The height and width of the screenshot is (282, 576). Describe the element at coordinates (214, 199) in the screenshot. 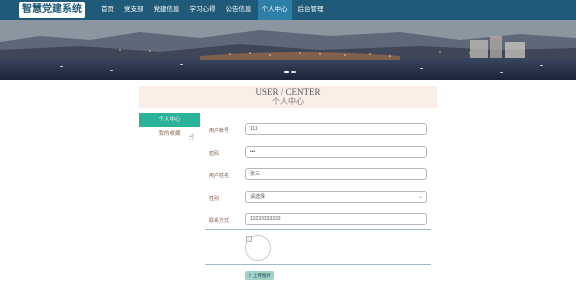

I see `gender-label: 性别` at that location.